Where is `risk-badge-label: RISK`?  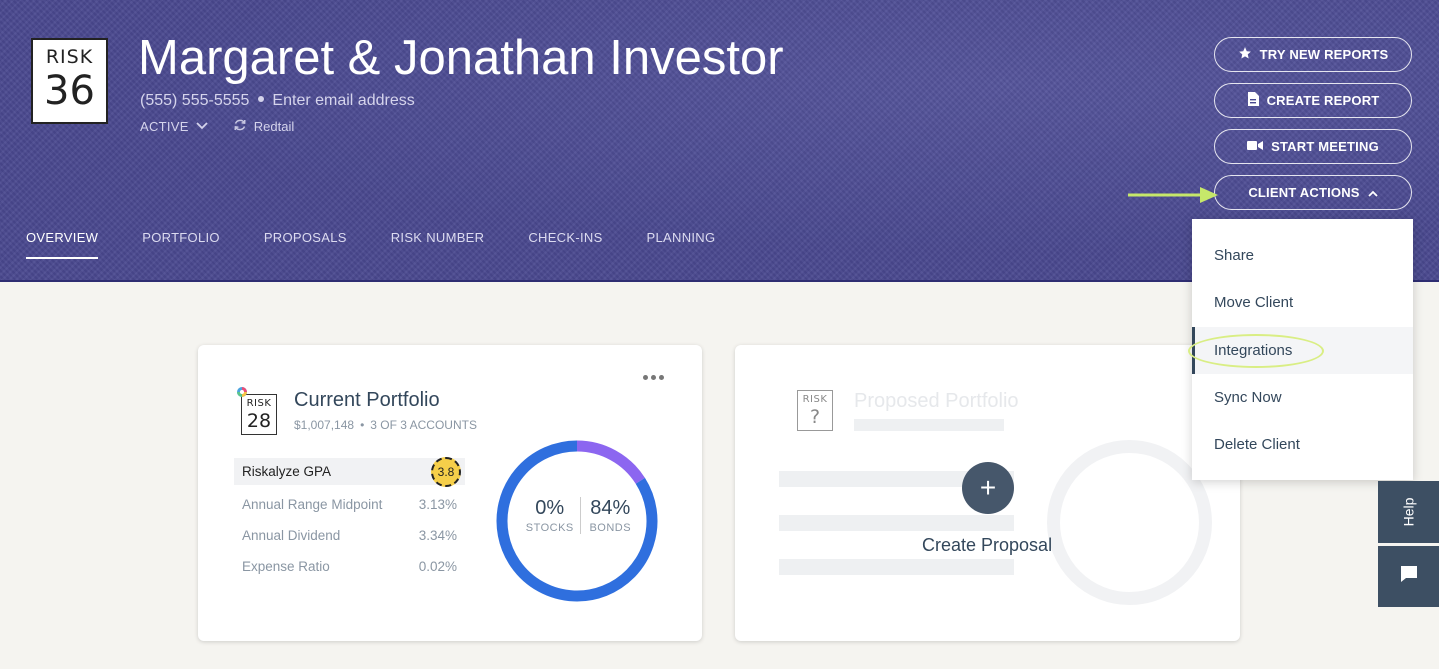 risk-badge-label: RISK is located at coordinates (69, 57).